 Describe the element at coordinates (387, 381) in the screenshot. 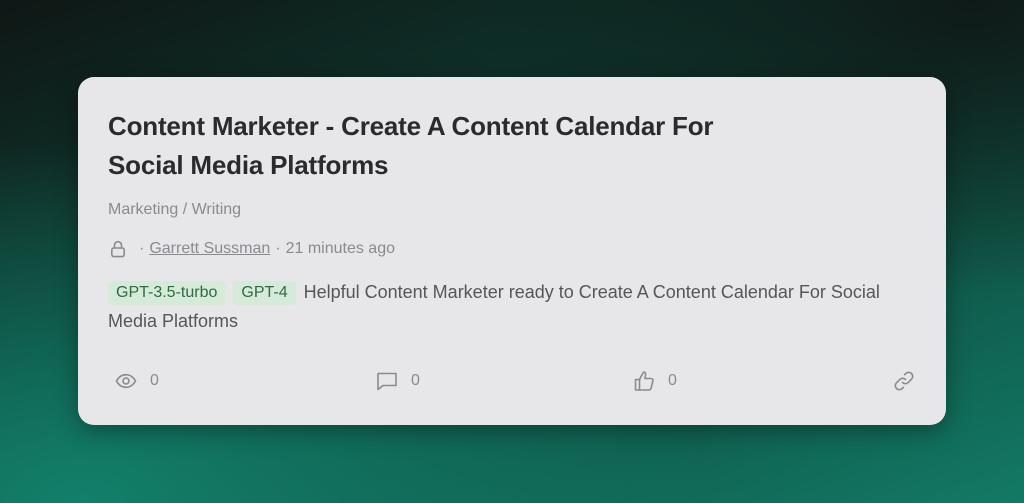

I see `comment-icon` at that location.